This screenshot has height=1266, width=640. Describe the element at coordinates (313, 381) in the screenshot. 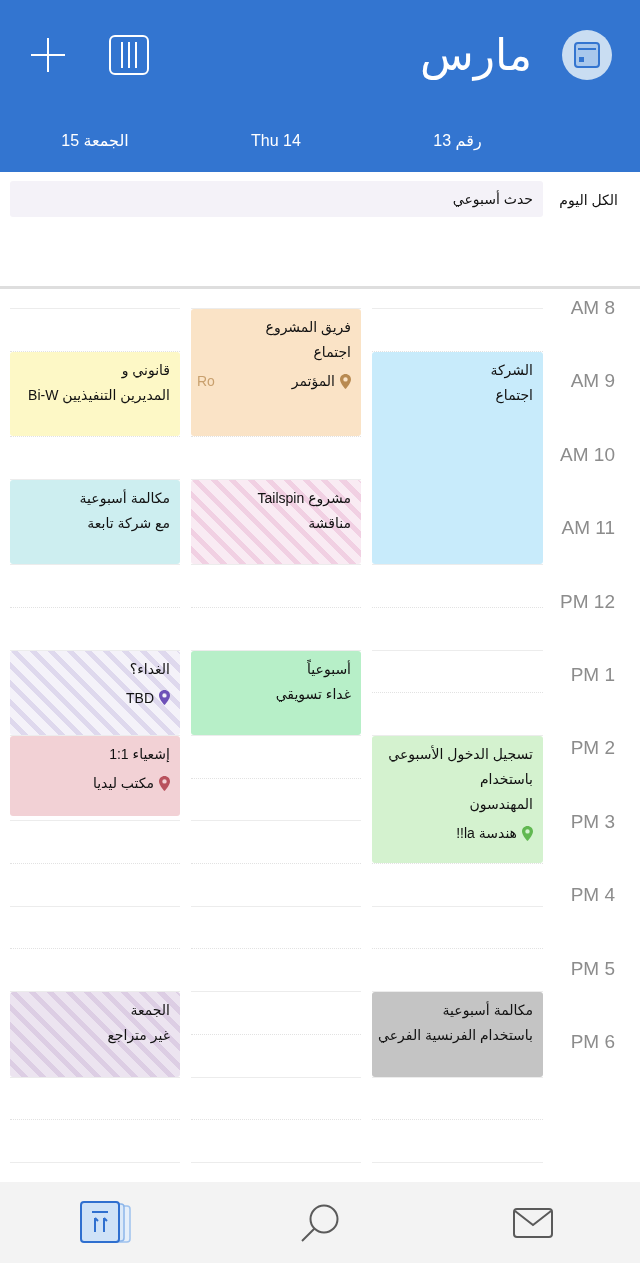

I see `event-location: المؤتمر` at that location.